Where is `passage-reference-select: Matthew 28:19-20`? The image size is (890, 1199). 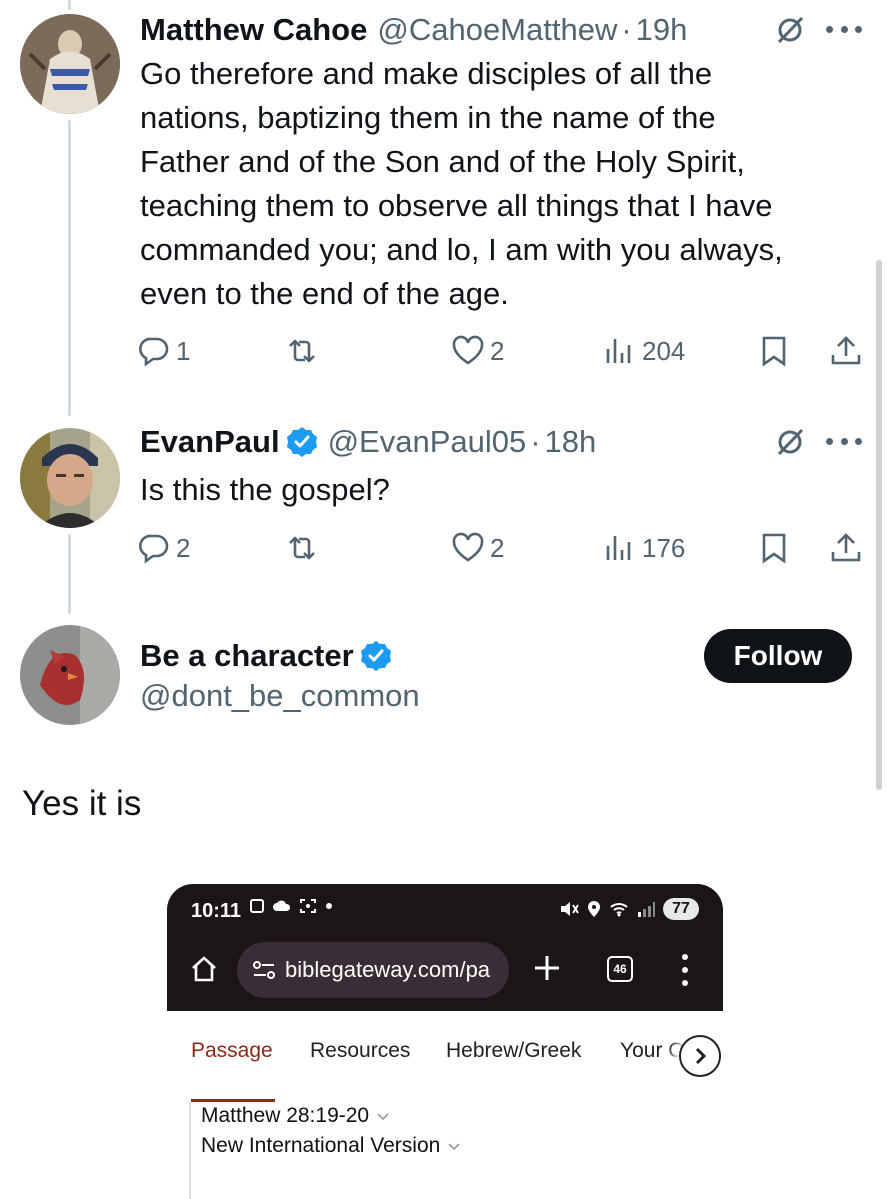
passage-reference-select: Matthew 28:19-20 is located at coordinates (296, 1116).